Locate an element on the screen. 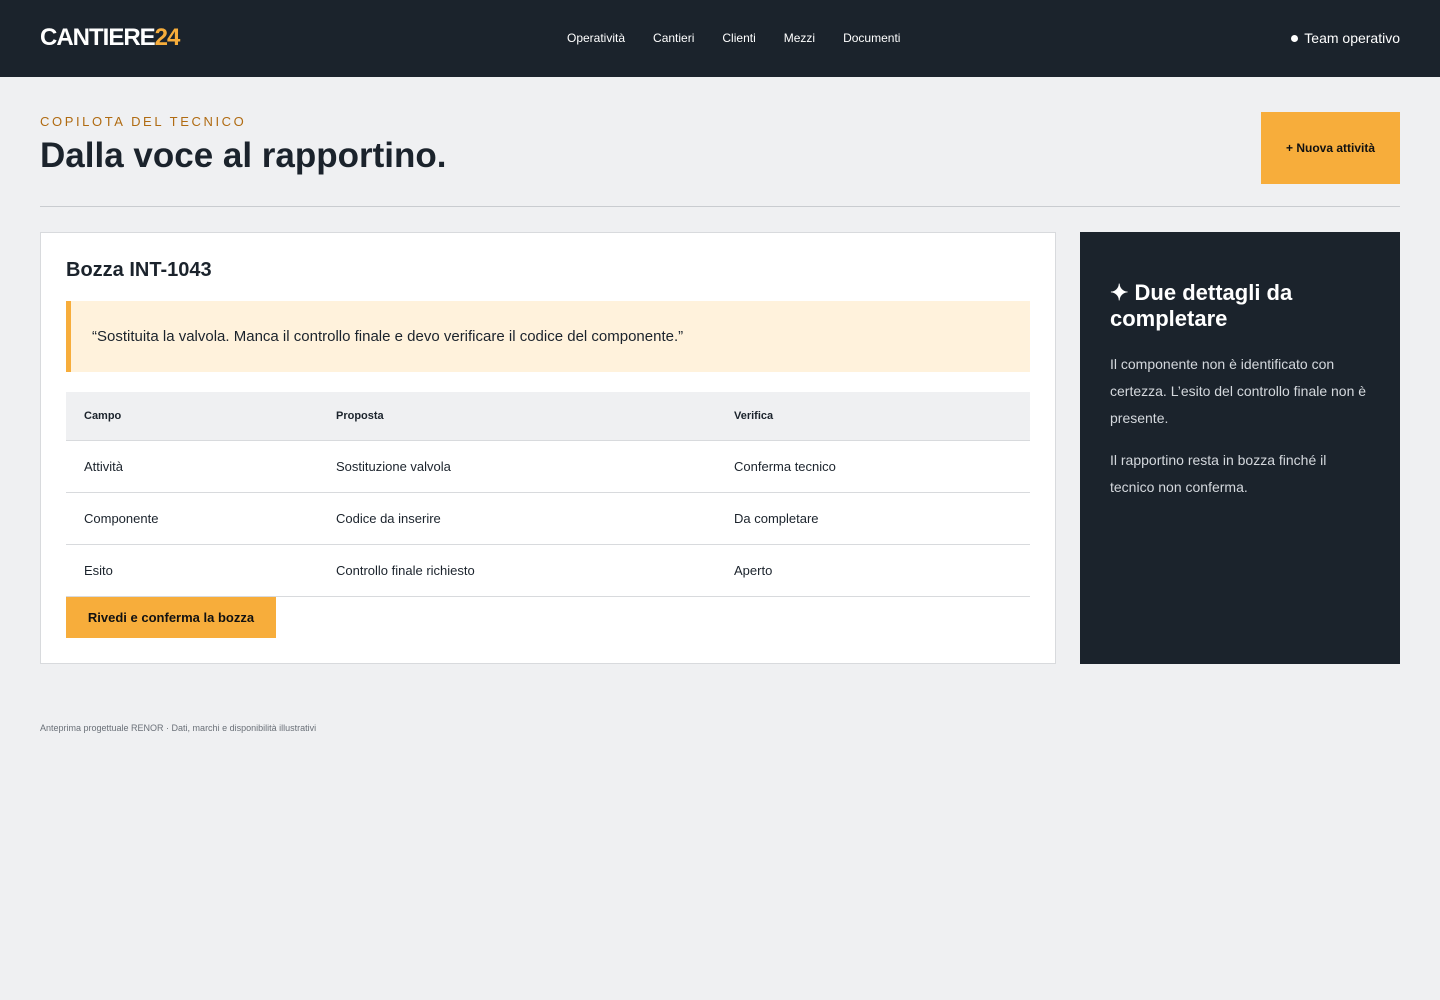  table-row: Esito Controllo finale richiesto Aperto is located at coordinates (548, 570).